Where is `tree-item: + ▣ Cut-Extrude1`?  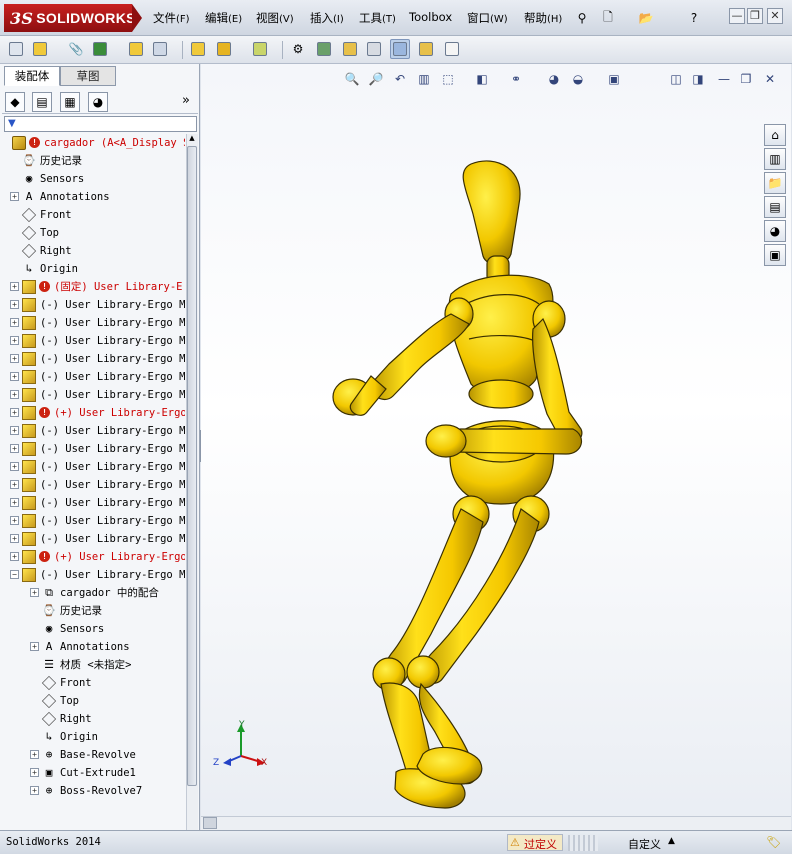 tree-item: + ▣ Cut-Extrude1 is located at coordinates (93, 773).